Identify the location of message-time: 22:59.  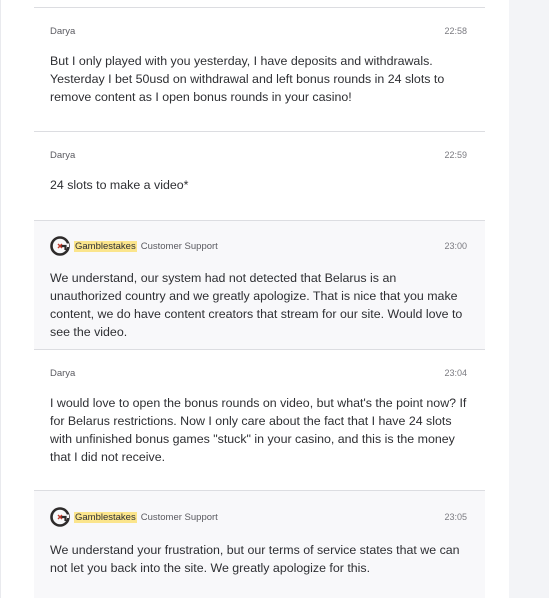
(455, 155).